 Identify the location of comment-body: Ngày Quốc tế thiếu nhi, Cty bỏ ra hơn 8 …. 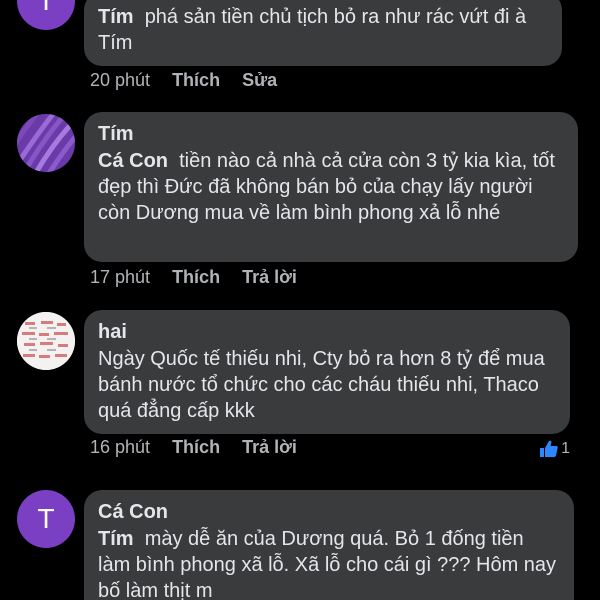
(321, 385).